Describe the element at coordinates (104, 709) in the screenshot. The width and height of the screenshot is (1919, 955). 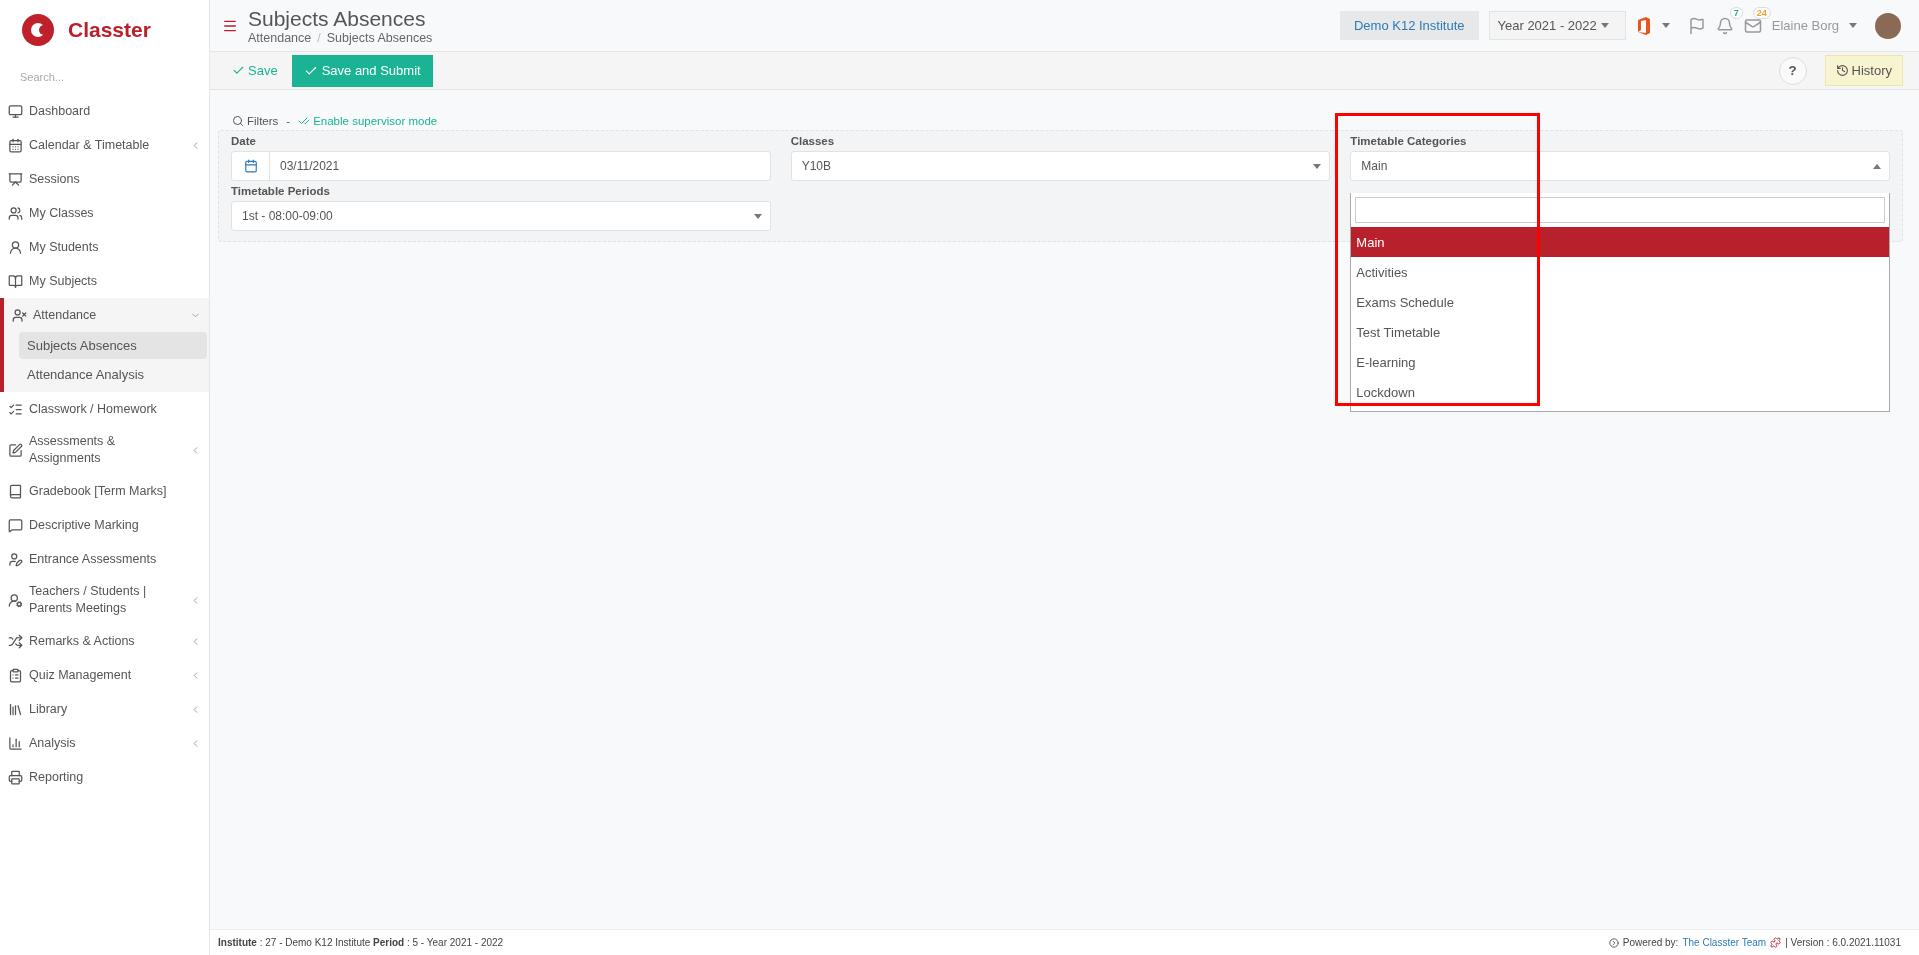
I see `sidebar-item: Library` at that location.